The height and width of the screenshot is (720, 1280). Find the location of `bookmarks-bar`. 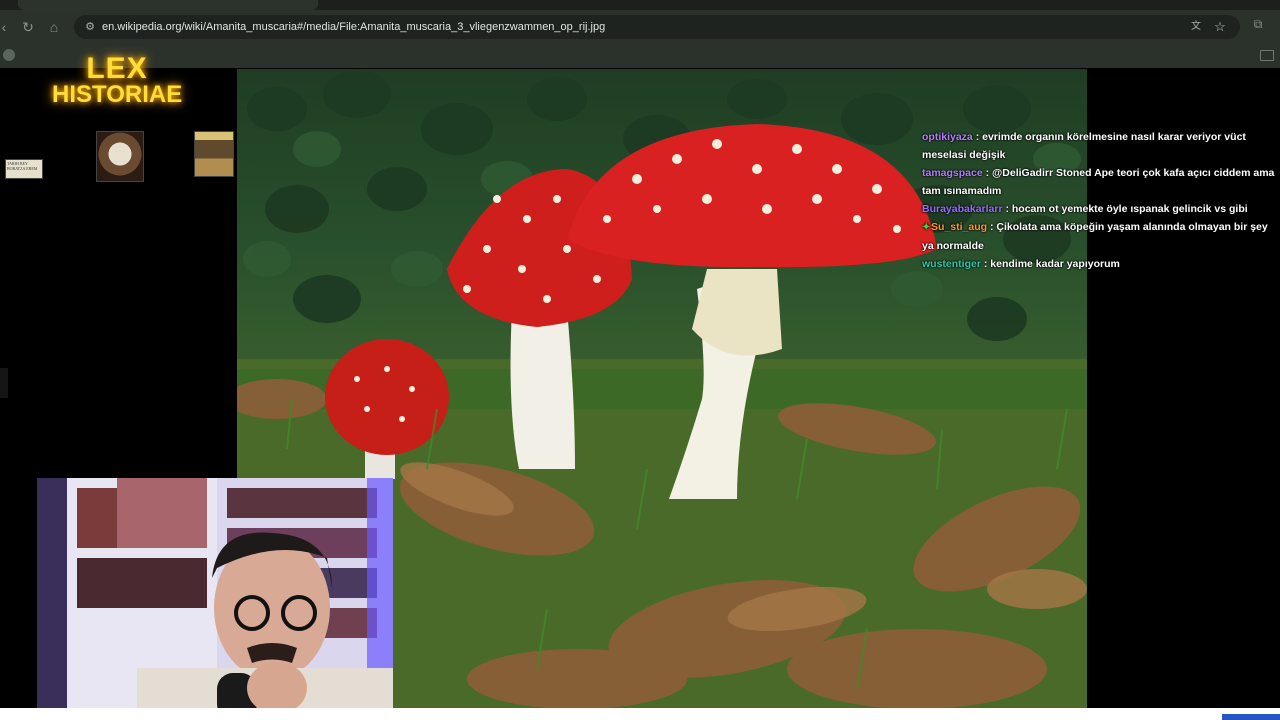

bookmarks-bar is located at coordinates (640, 56).